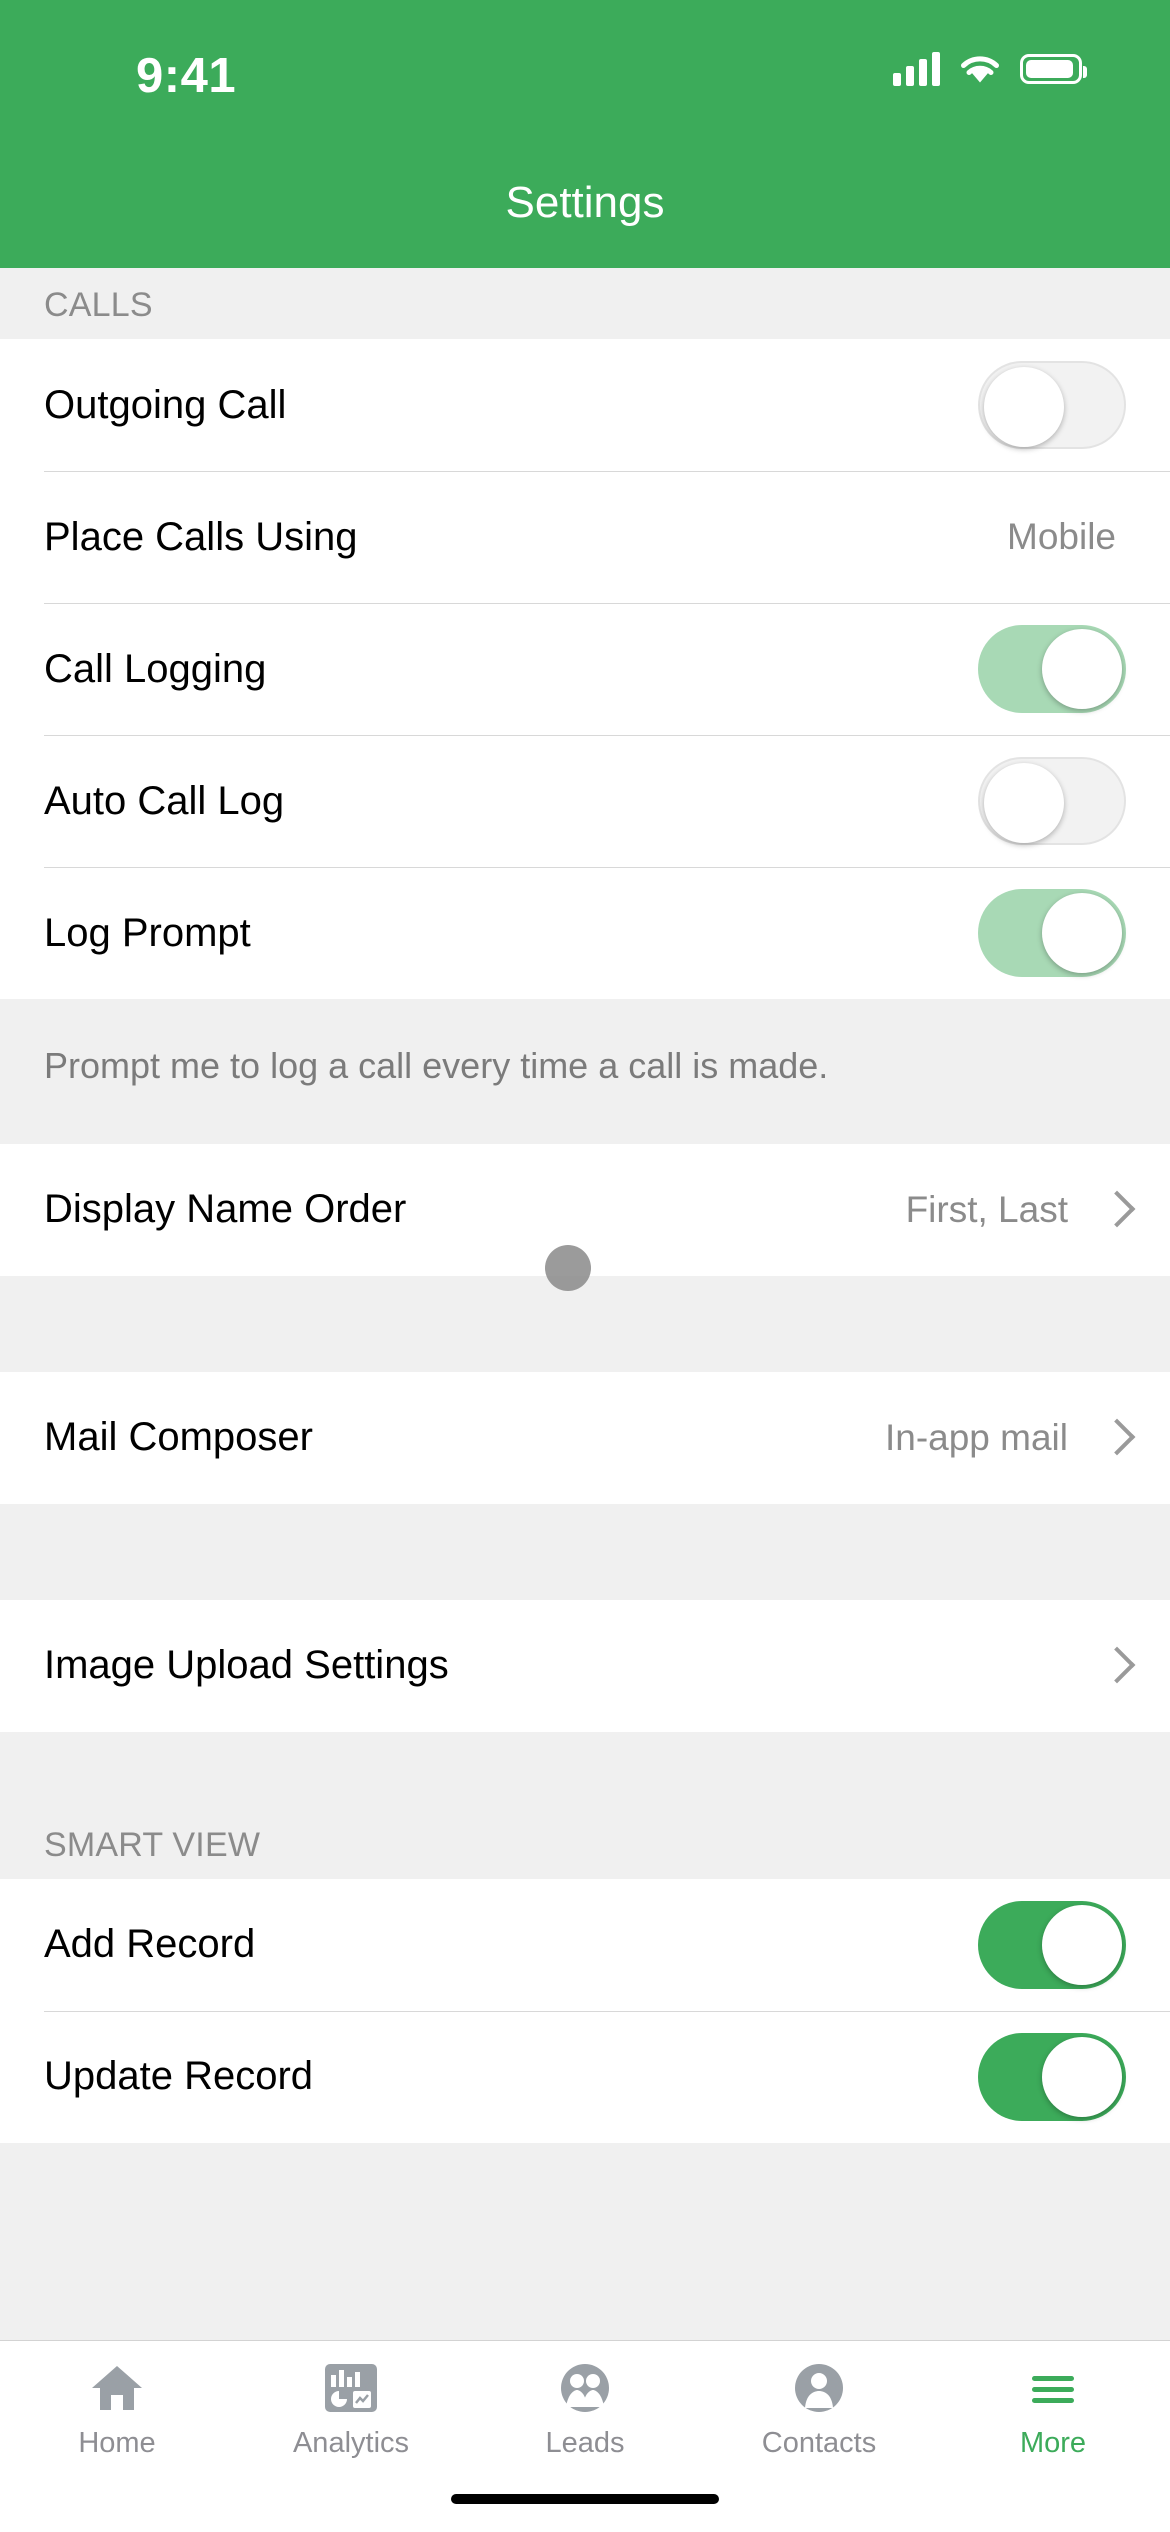 The height and width of the screenshot is (2532, 1170). I want to click on row-label: Mail Composer, so click(178, 1437).